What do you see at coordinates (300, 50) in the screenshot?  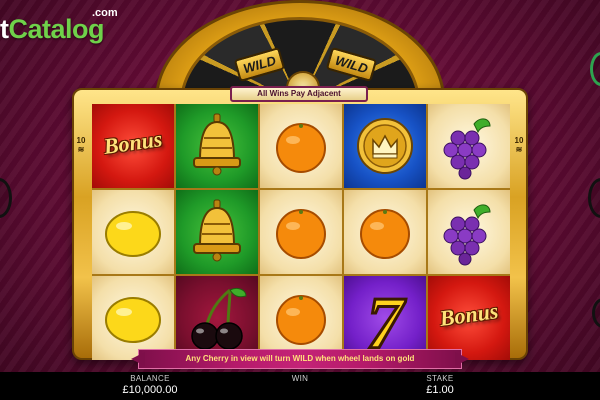 I see `bonus-wheel: WILD WILD` at bounding box center [300, 50].